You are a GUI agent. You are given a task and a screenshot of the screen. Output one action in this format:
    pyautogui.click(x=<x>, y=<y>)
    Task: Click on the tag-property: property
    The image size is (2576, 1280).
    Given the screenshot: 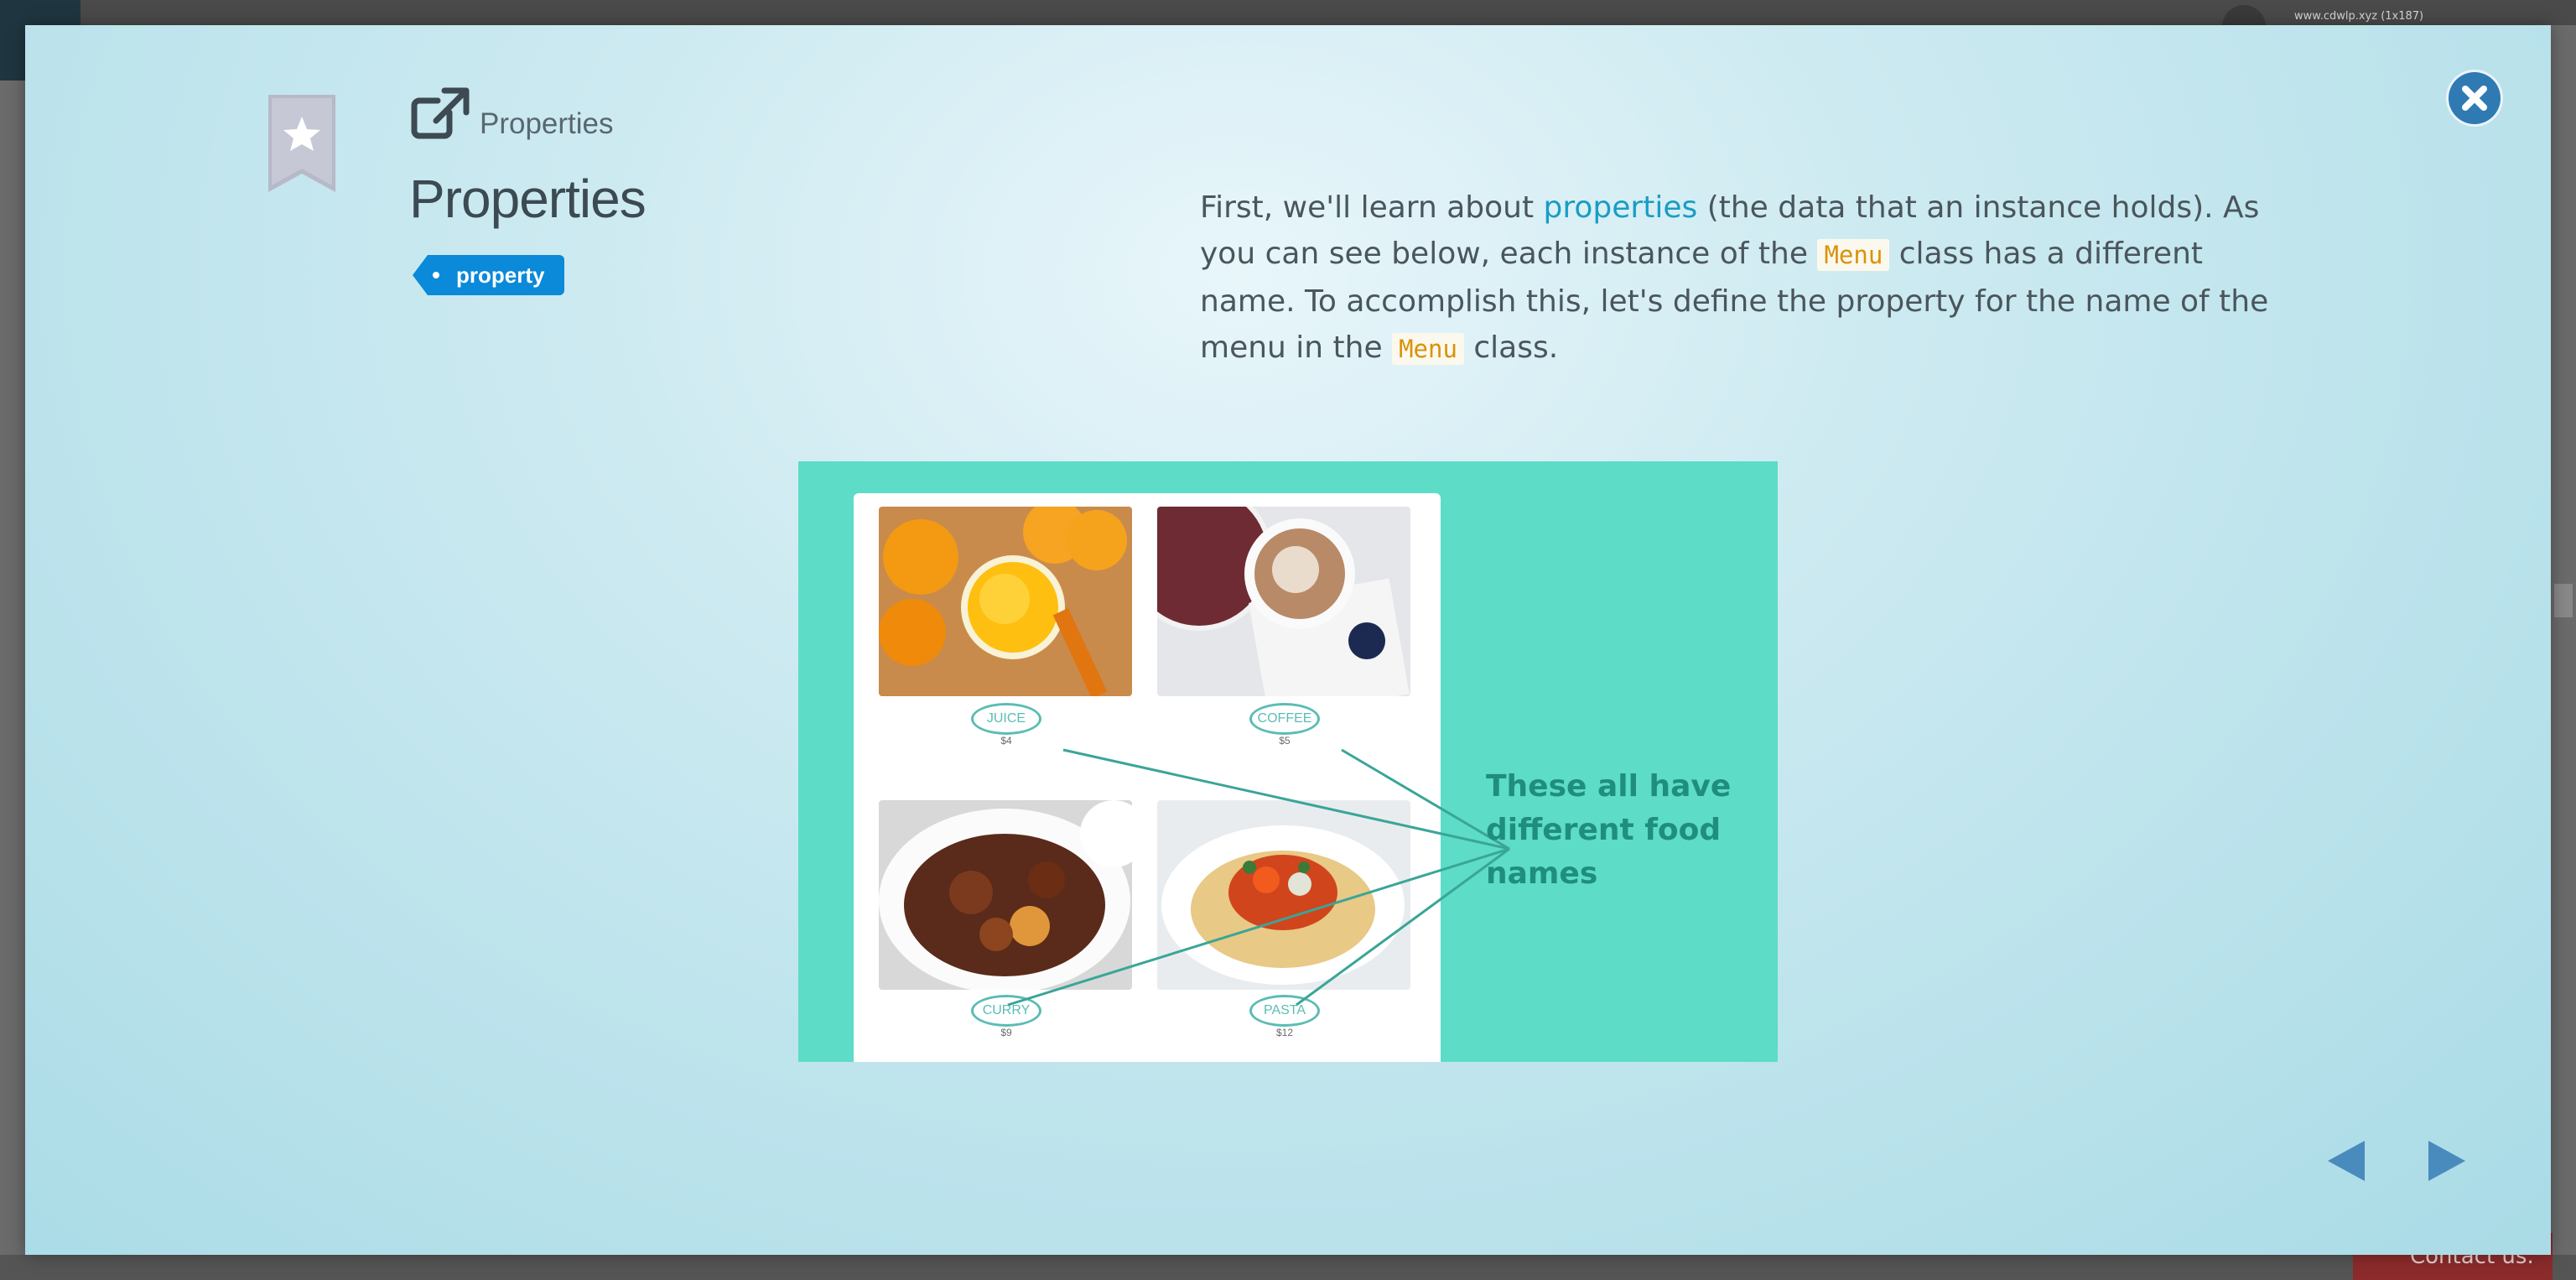 What is the action you would take?
    pyautogui.click(x=489, y=275)
    